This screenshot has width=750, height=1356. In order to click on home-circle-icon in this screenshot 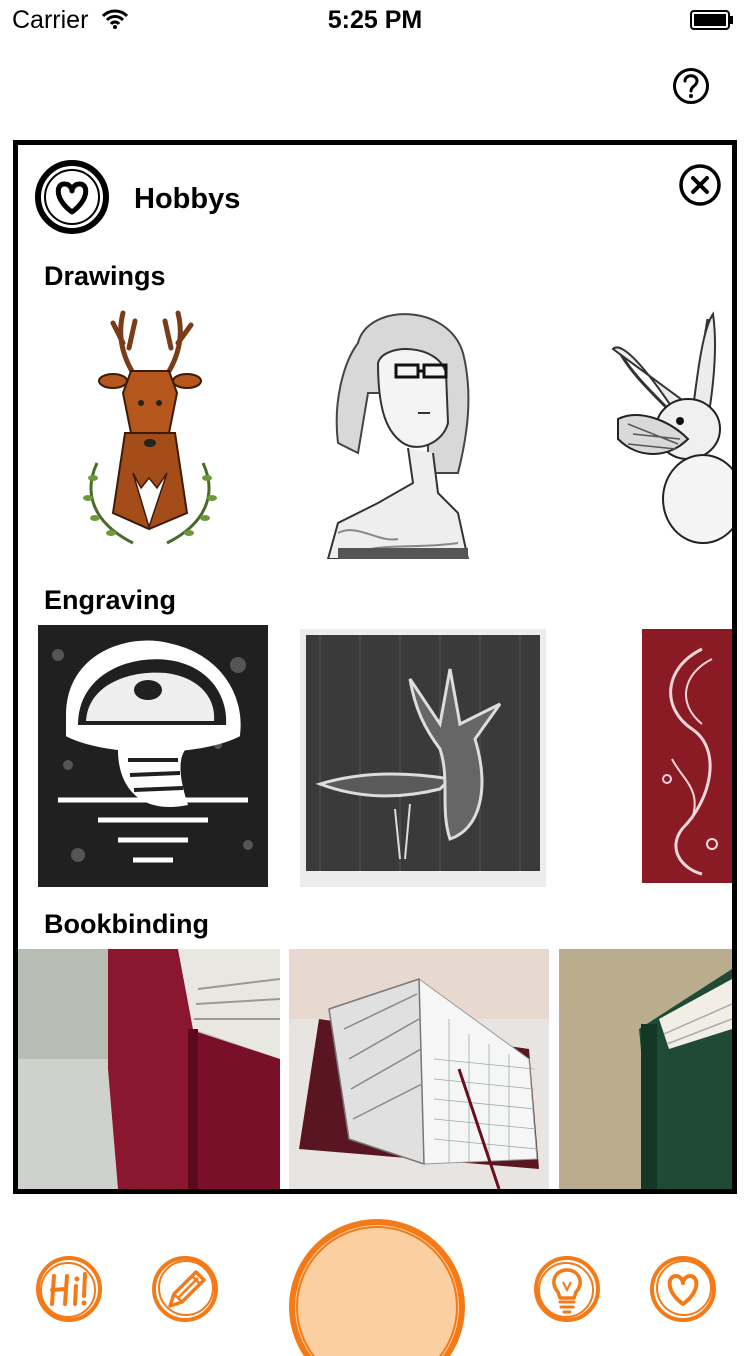, I will do `click(377, 1287)`.